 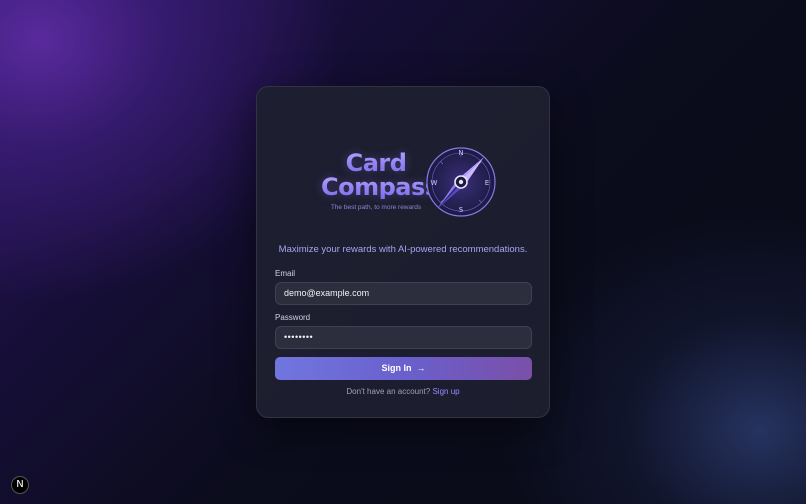 What do you see at coordinates (434, 183) in the screenshot?
I see `compass-w-label: W` at bounding box center [434, 183].